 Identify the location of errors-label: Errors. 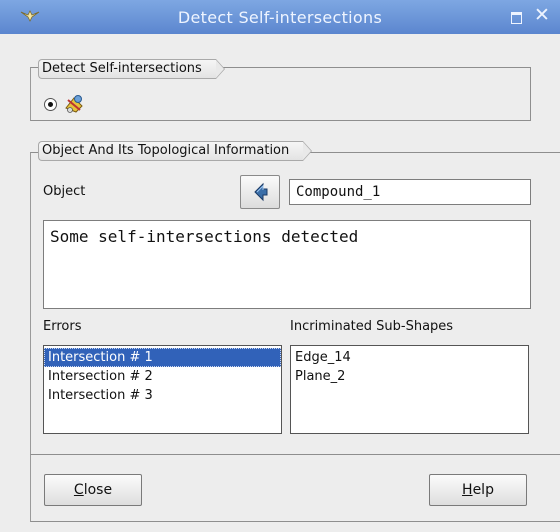
(62, 326).